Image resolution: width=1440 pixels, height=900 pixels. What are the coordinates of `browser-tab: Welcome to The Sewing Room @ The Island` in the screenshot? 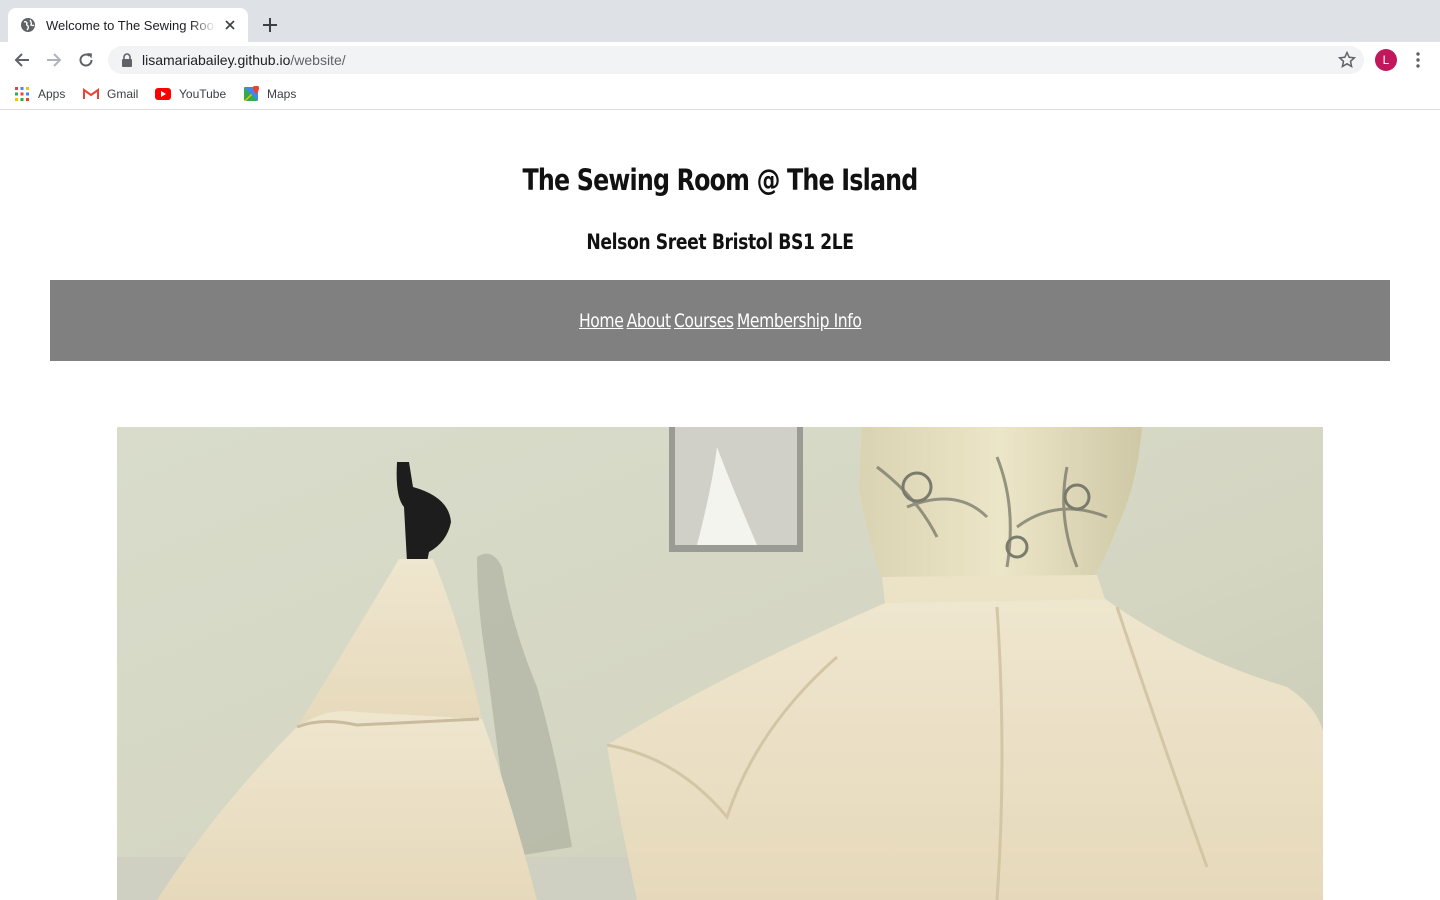 It's located at (128, 25).